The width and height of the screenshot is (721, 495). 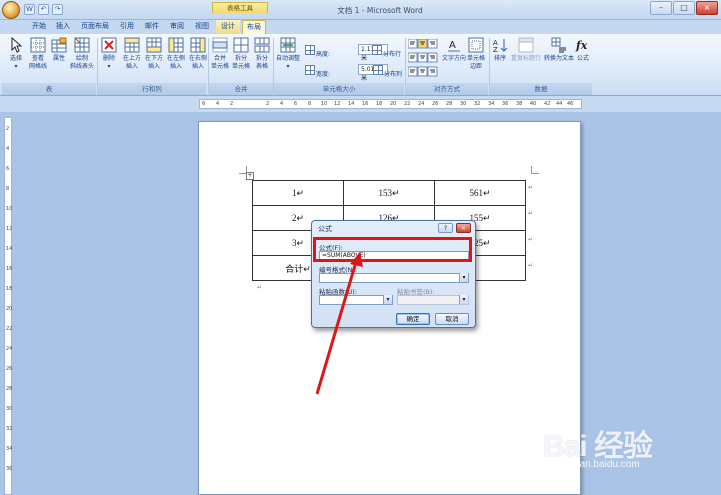 I want to click on table-cell: 561↵, so click(x=480, y=193).